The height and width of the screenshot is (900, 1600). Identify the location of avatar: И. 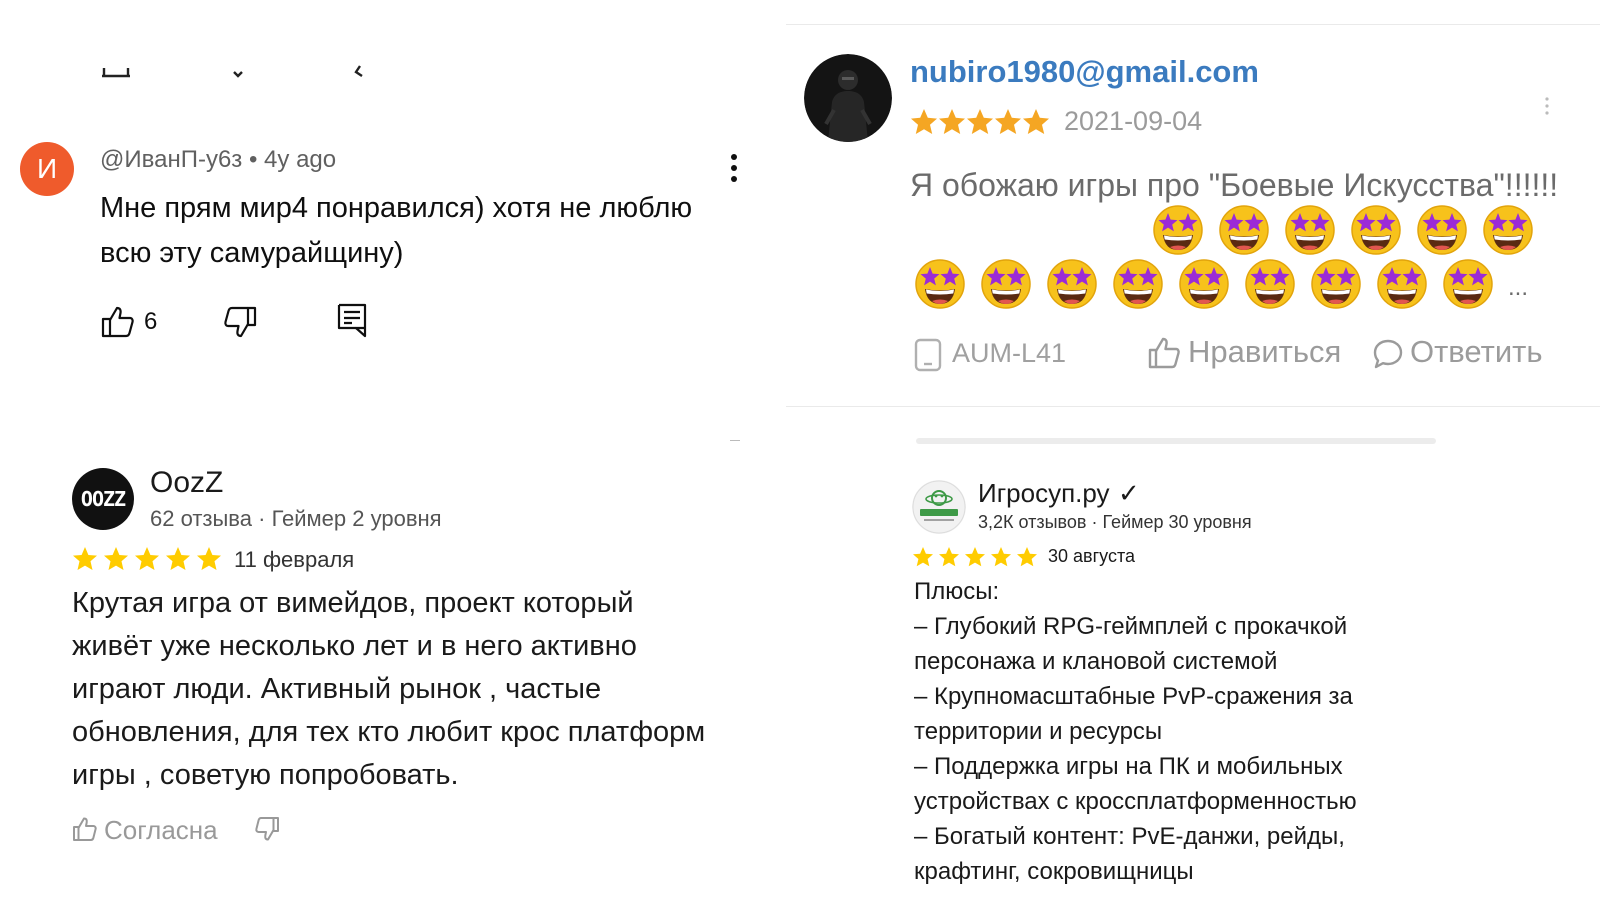
(47, 169).